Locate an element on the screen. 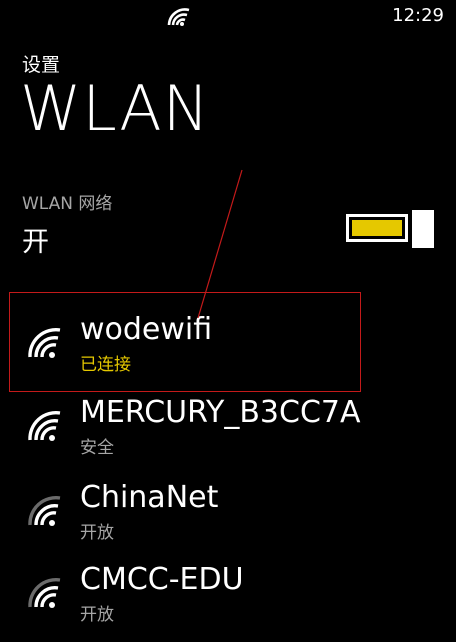 This screenshot has height=642, width=456. toggle-fill is located at coordinates (377, 228).